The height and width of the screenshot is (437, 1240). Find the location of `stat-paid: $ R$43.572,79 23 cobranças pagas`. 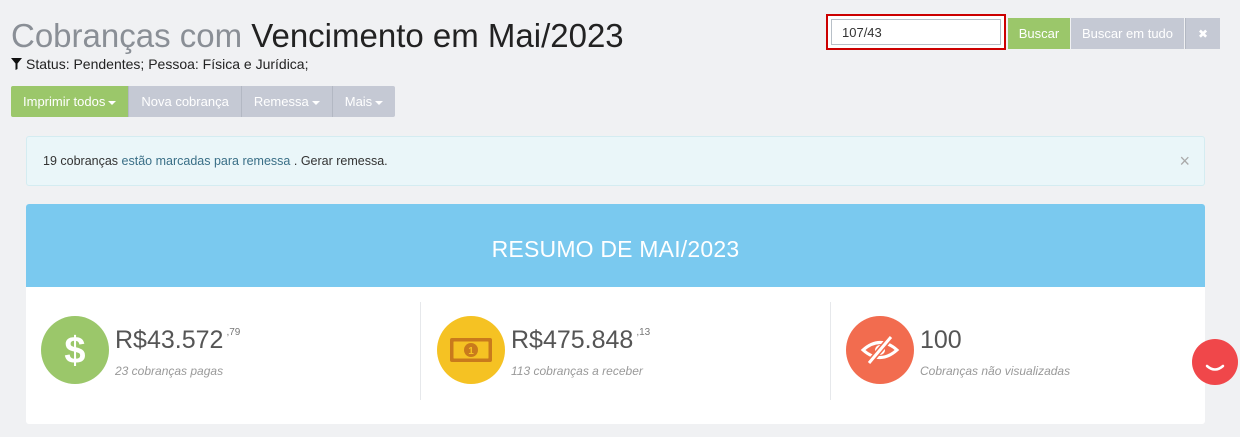

stat-paid: $ R$43.572,79 23 cobranças pagas is located at coordinates (231, 351).